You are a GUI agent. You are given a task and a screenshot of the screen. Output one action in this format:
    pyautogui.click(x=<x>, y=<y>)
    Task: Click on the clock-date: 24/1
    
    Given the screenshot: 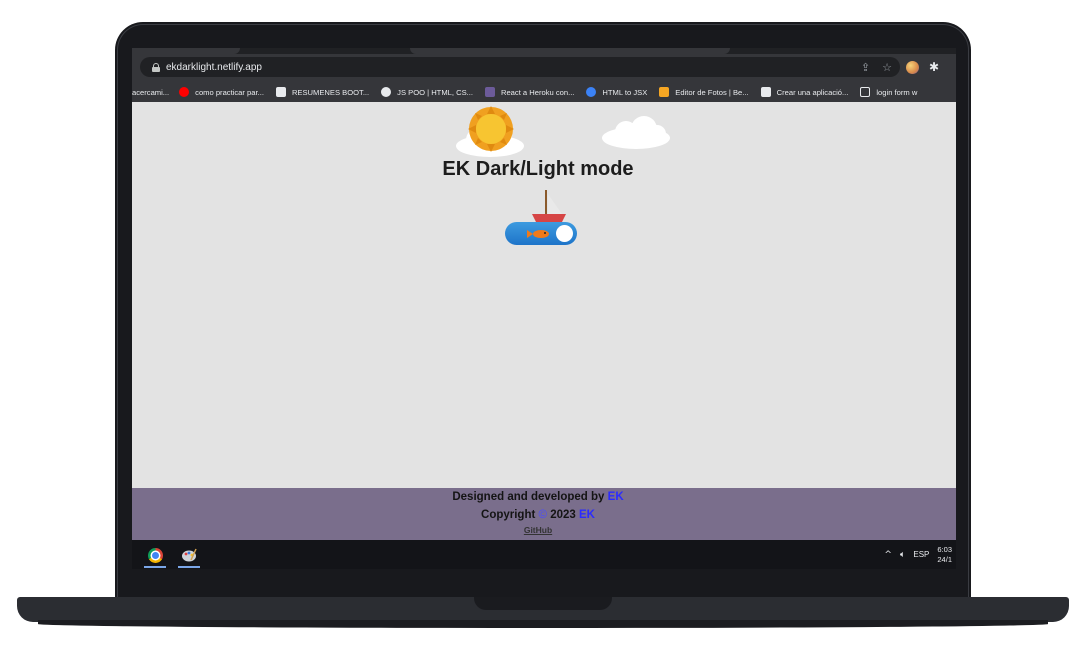 What is the action you would take?
    pyautogui.click(x=944, y=559)
    